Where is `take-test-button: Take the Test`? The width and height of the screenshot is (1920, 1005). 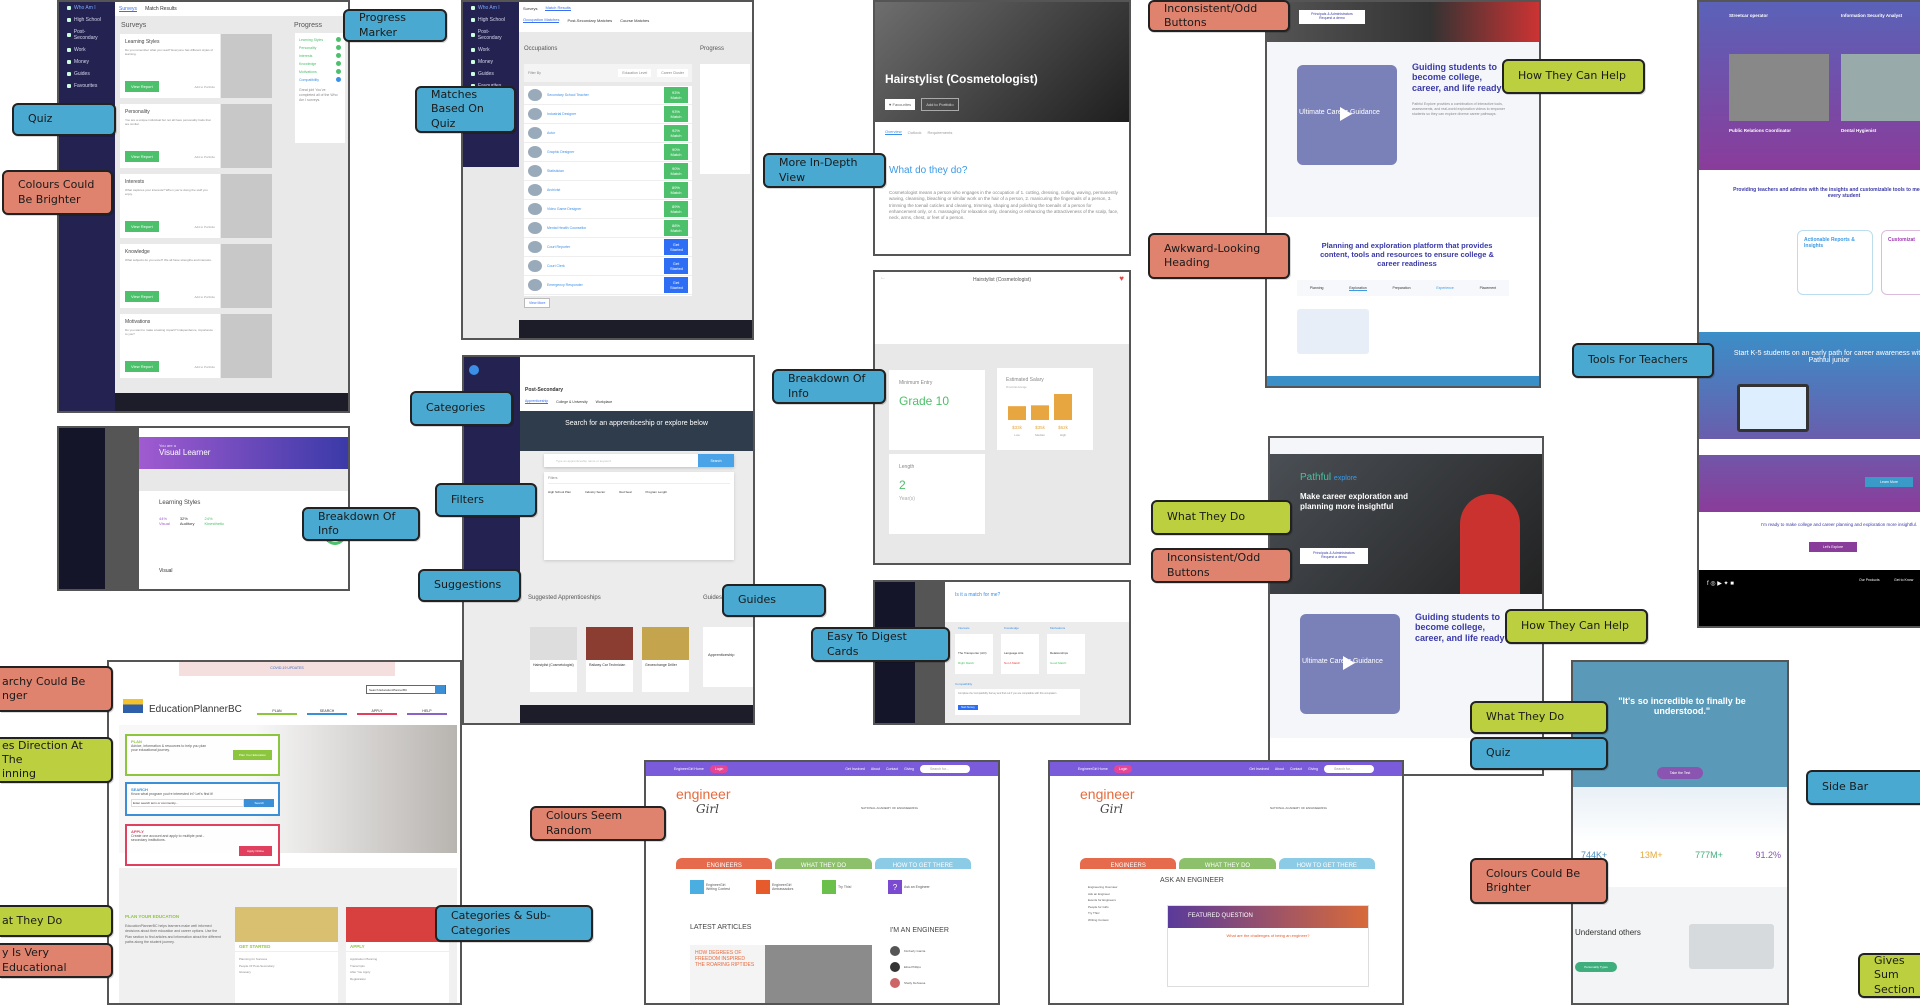
take-test-button: Take the Test is located at coordinates (1680, 773).